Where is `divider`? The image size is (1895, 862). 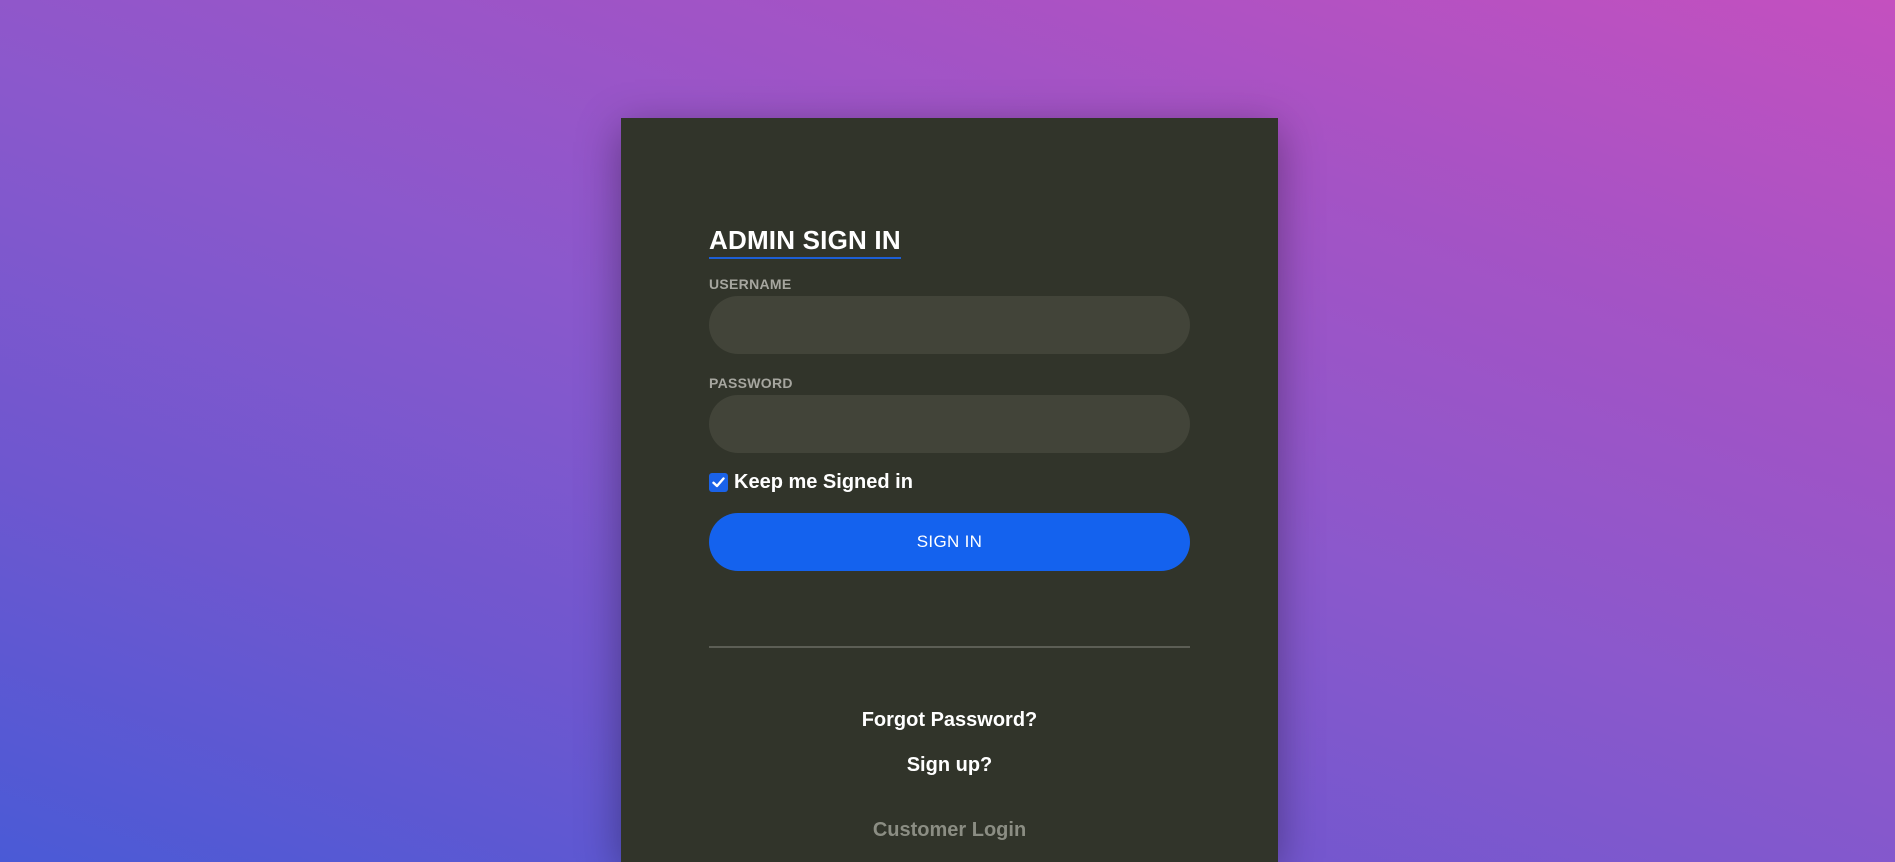
divider is located at coordinates (949, 647).